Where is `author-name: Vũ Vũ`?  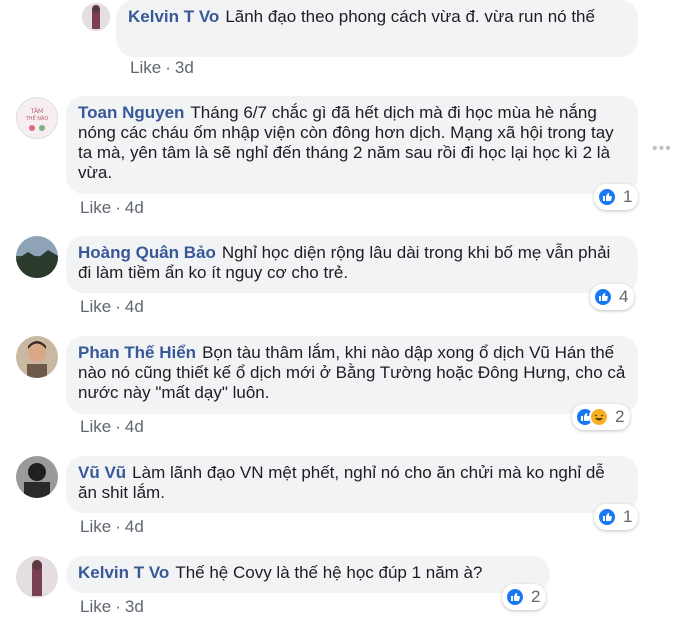 author-name: Vũ Vũ is located at coordinates (102, 472).